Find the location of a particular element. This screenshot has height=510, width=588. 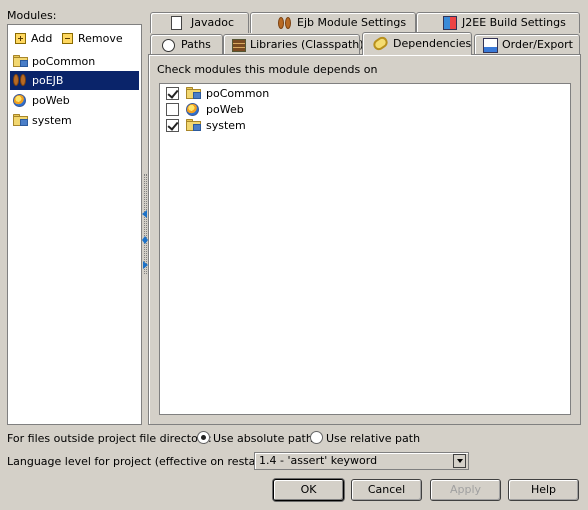

tab-ejb-module-settings: Ejb Module Settings is located at coordinates (333, 22).